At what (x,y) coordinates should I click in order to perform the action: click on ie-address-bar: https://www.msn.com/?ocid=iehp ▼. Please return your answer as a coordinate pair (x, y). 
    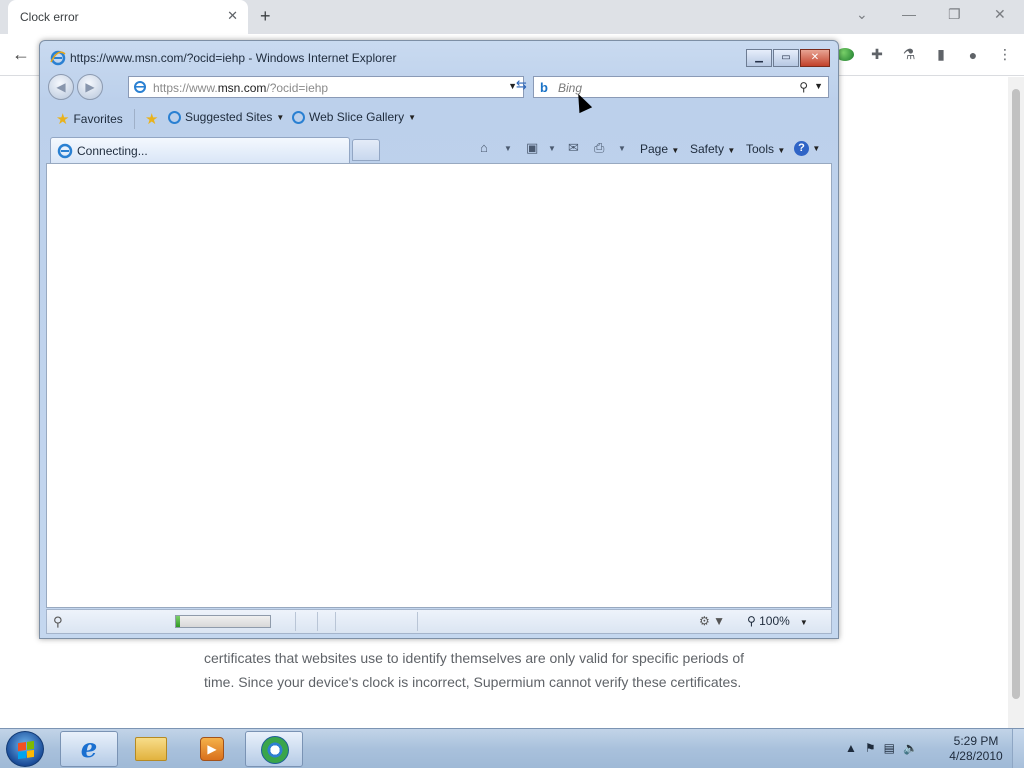
    Looking at the image, I should click on (326, 87).